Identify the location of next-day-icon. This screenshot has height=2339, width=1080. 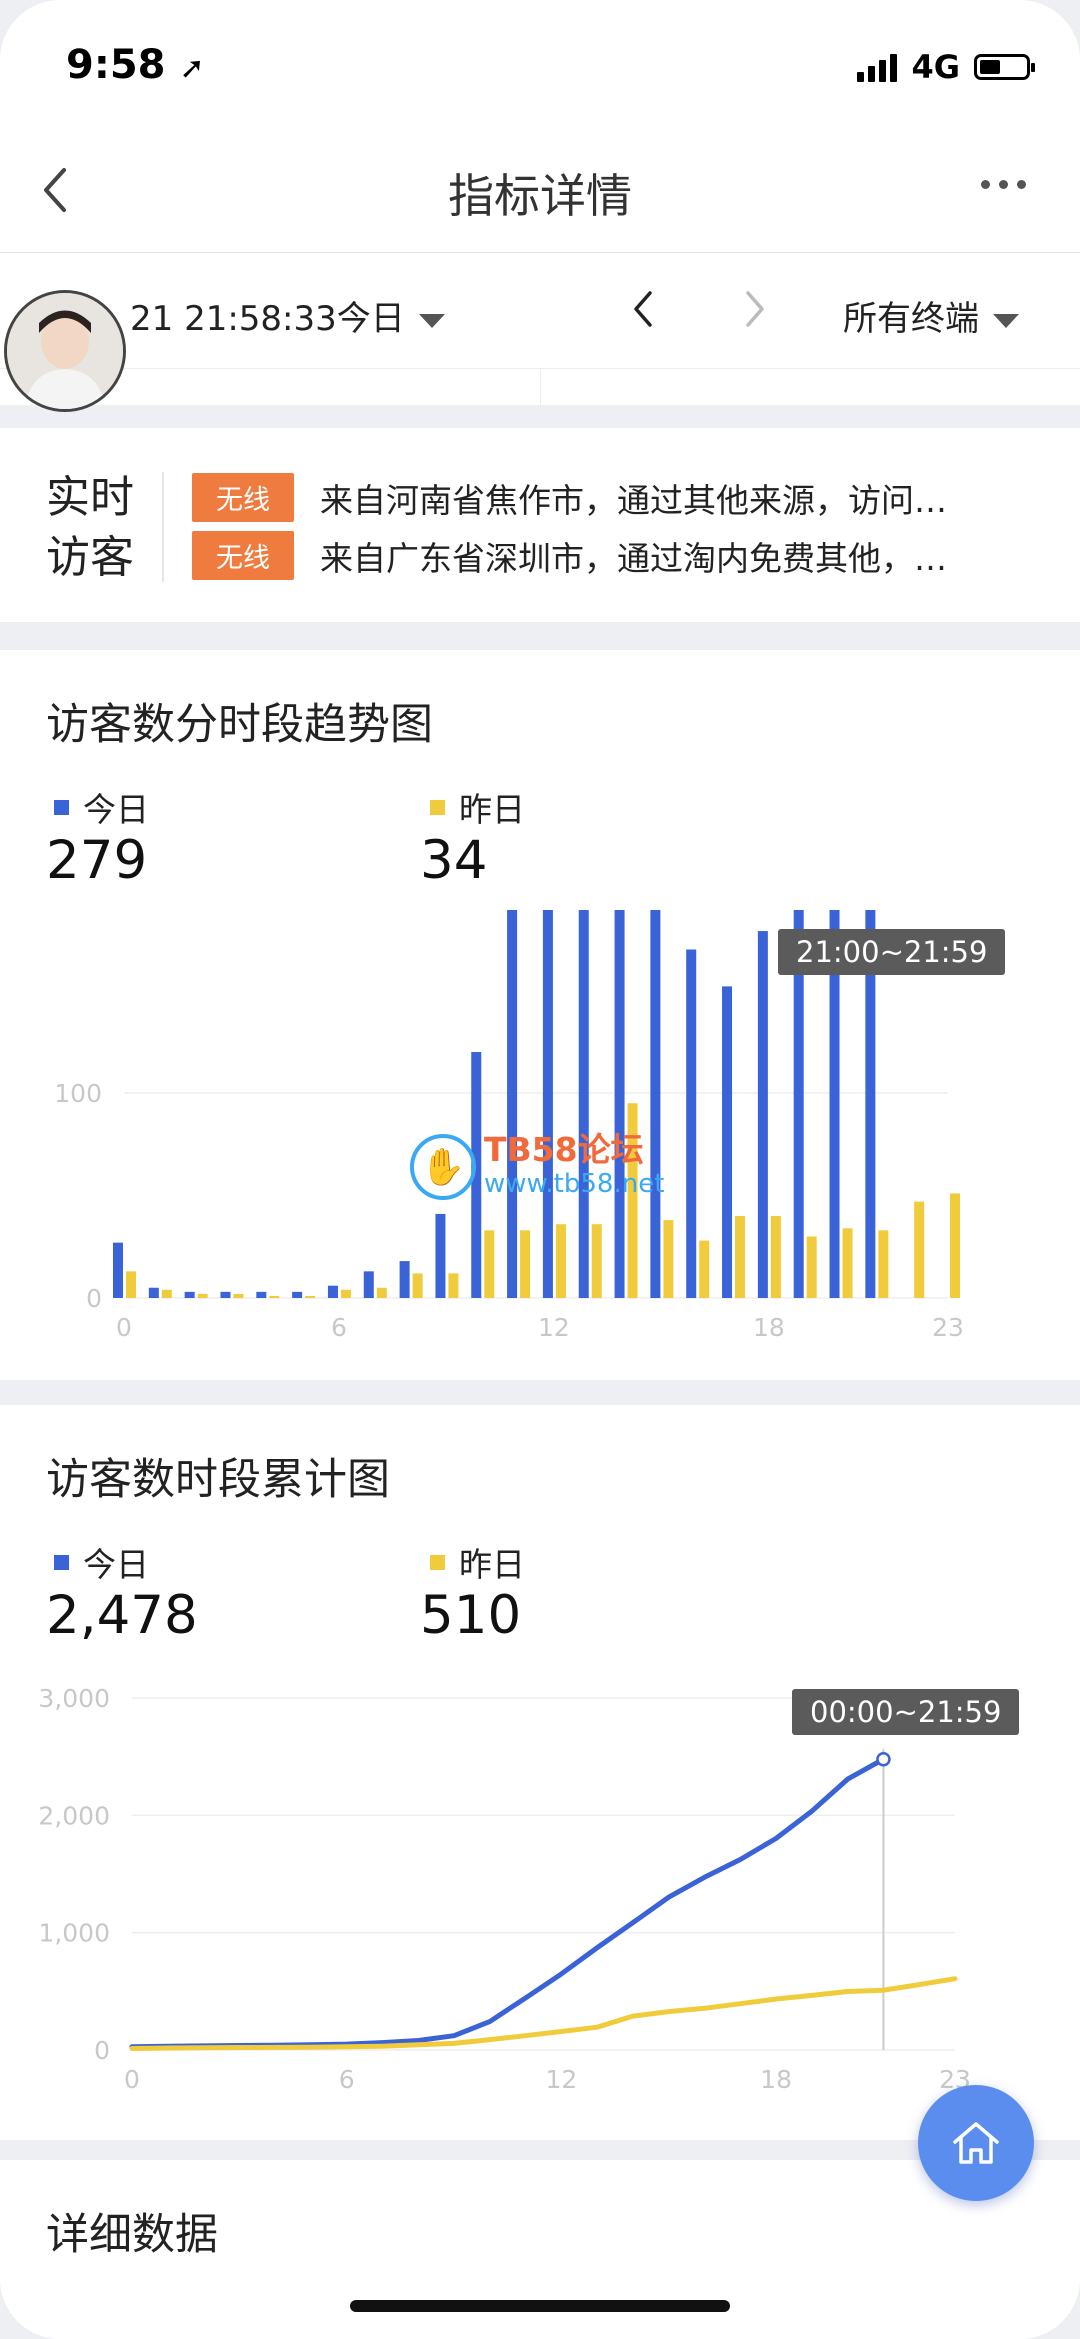
(755, 309).